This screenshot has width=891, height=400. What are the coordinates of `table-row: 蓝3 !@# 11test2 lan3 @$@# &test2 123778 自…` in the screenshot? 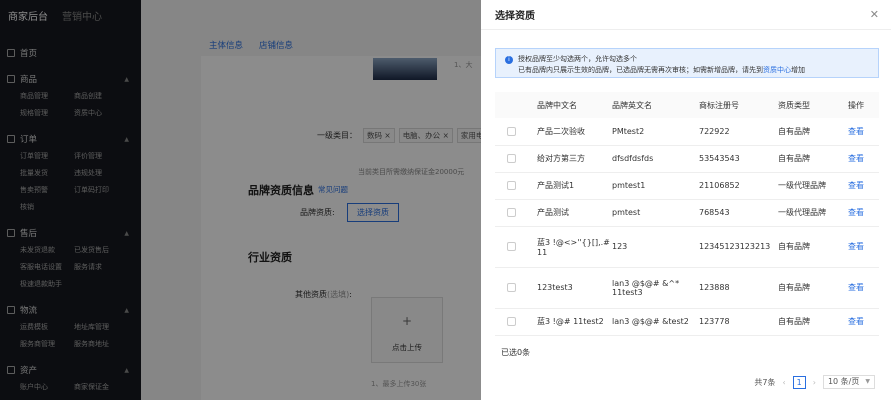 It's located at (687, 322).